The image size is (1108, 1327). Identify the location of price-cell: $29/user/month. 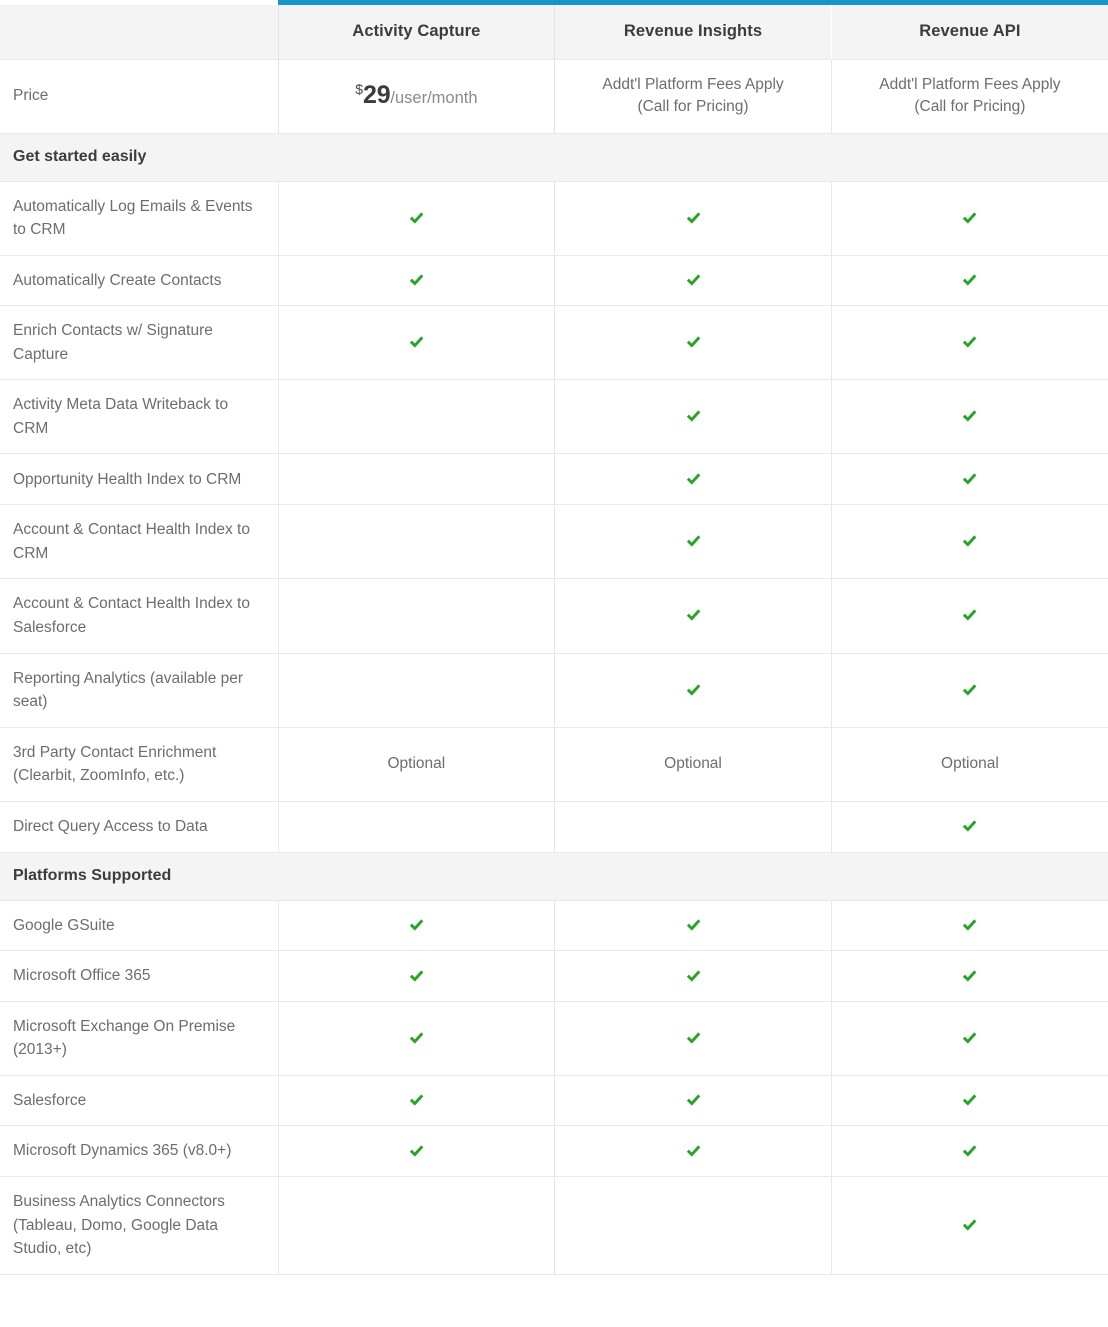
(416, 96).